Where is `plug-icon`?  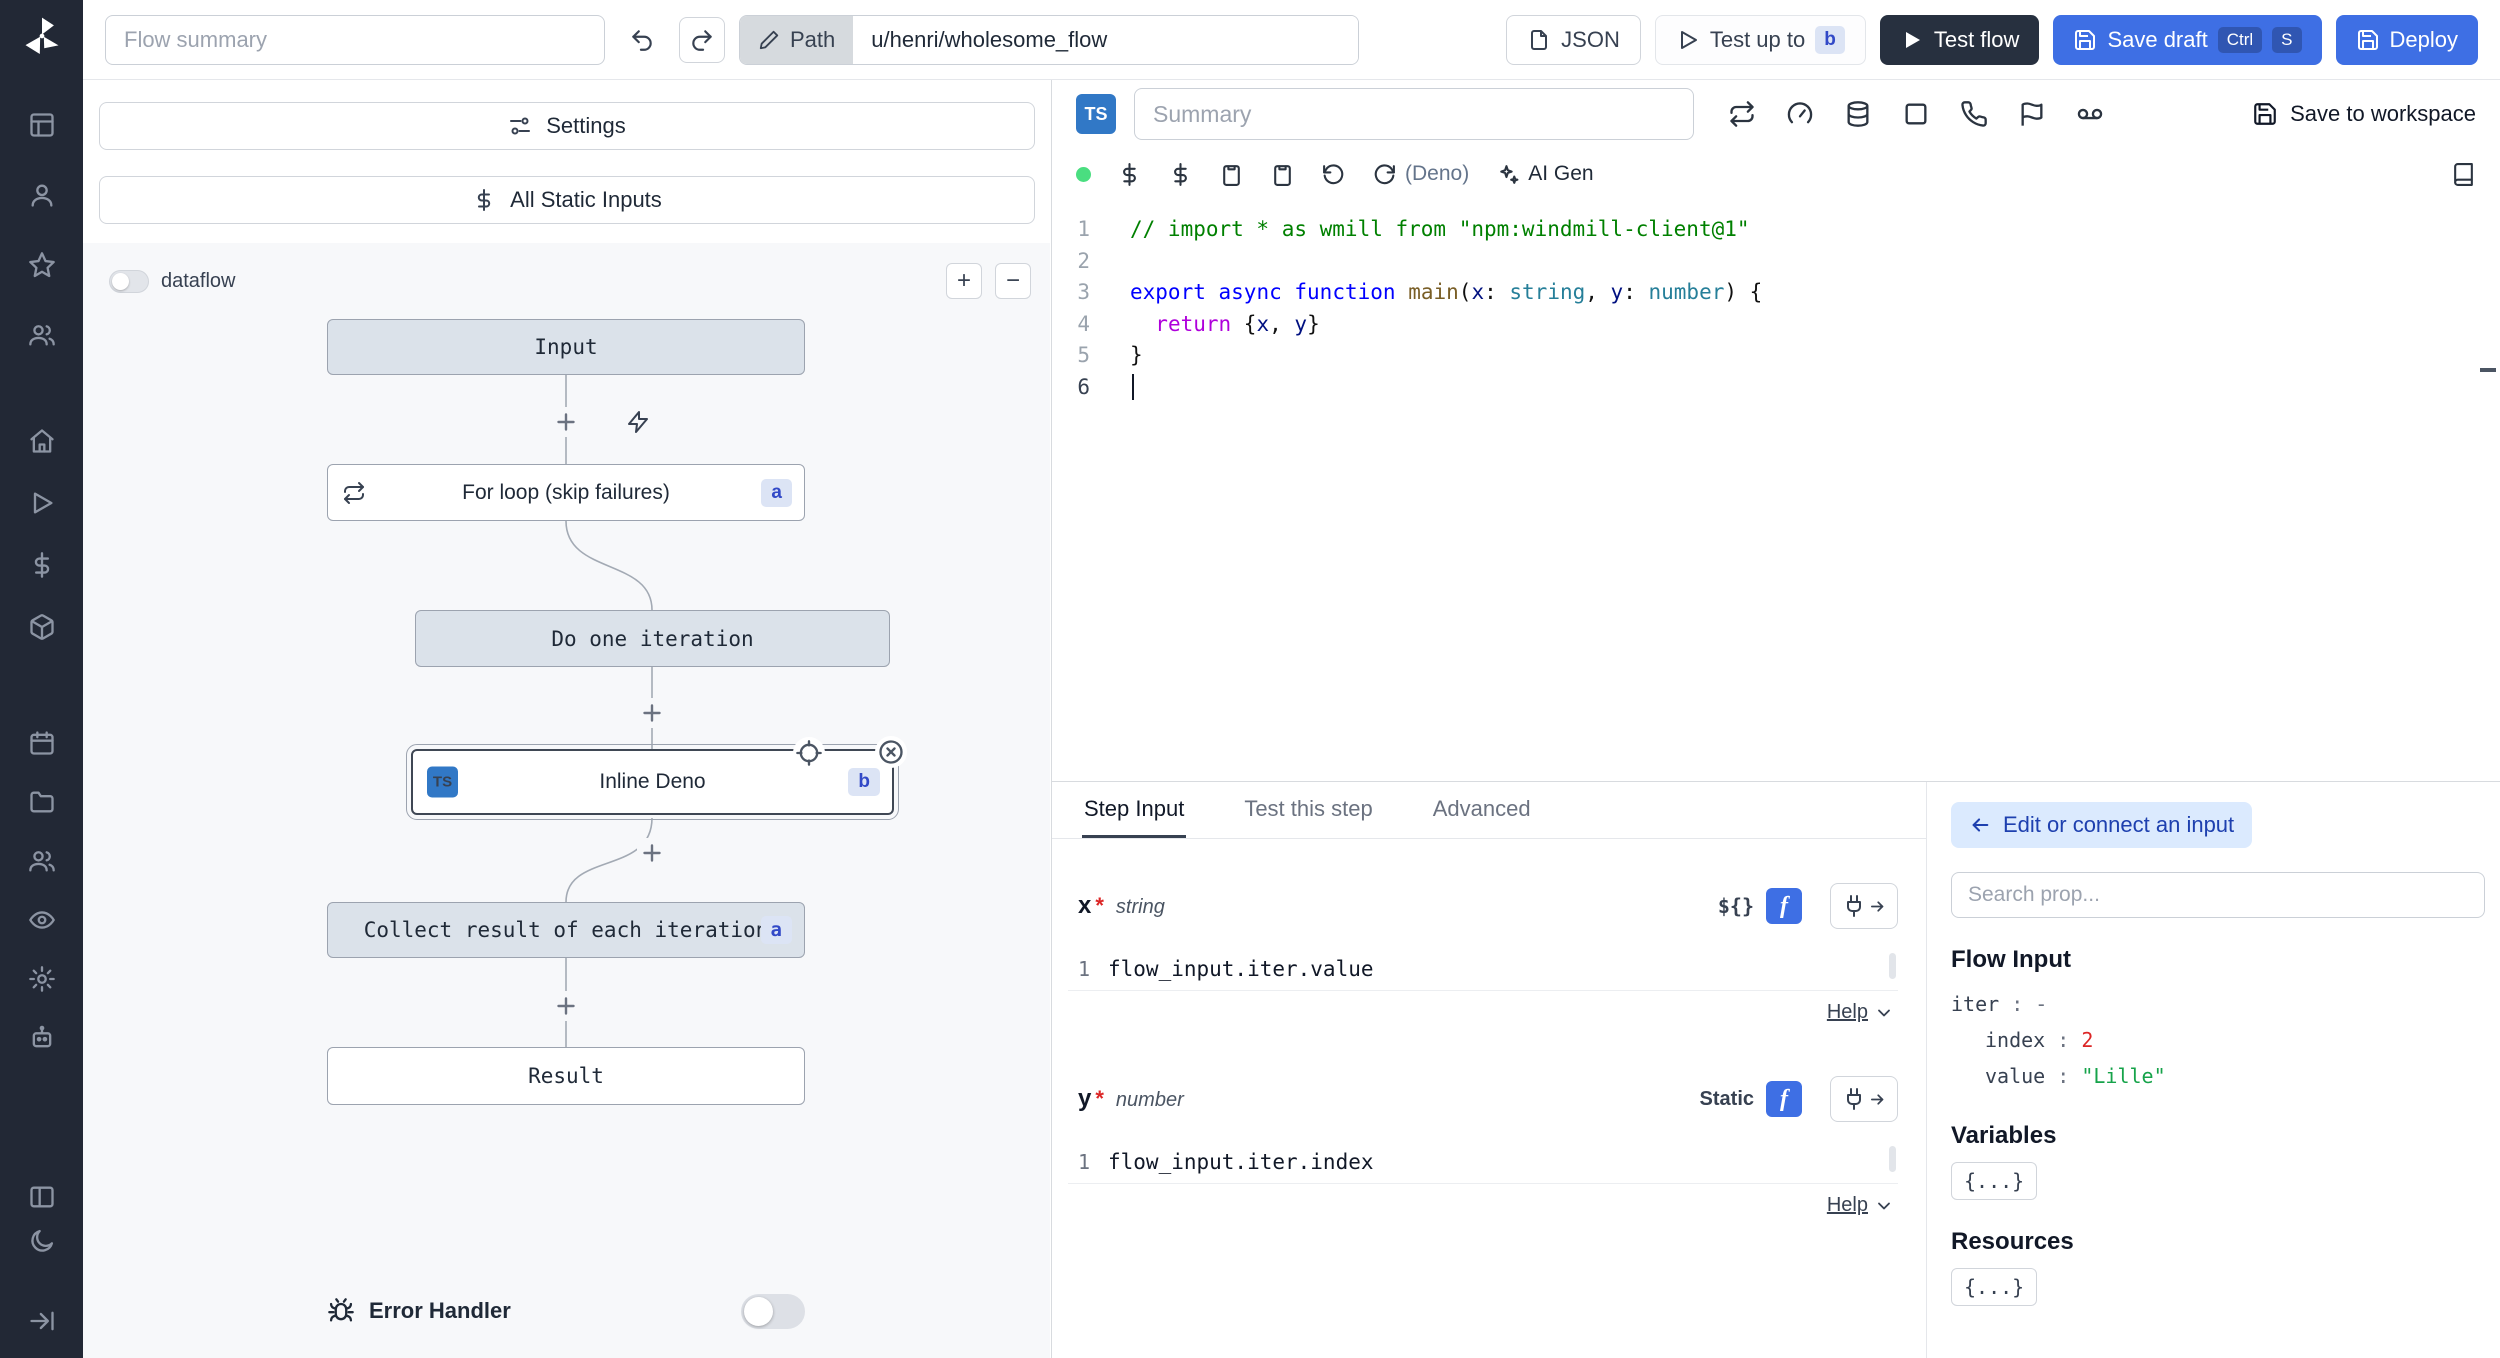 plug-icon is located at coordinates (1854, 1099).